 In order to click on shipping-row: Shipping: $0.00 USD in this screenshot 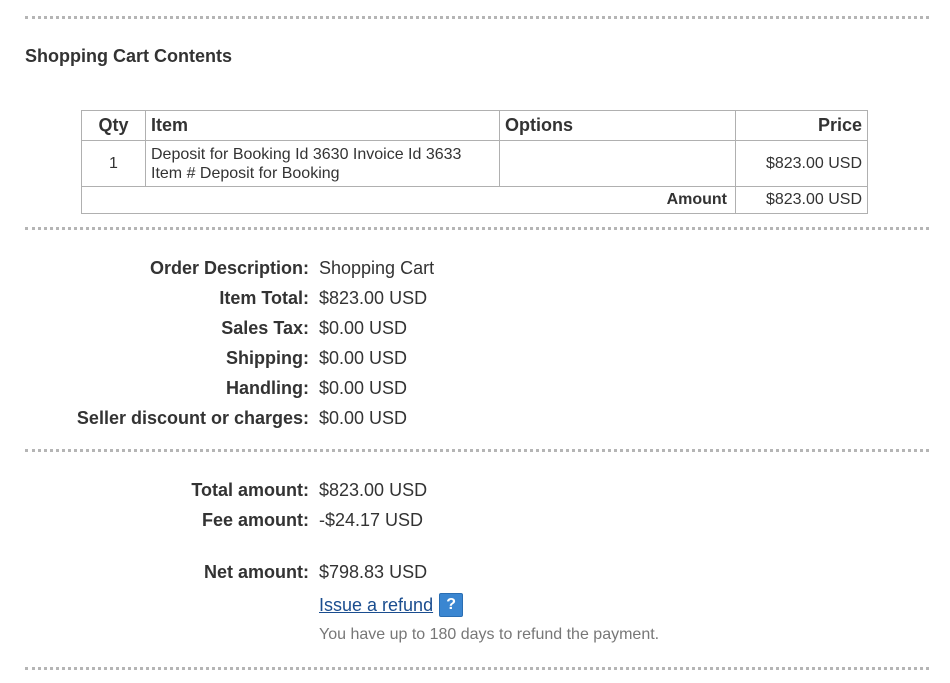, I will do `click(475, 363)`.